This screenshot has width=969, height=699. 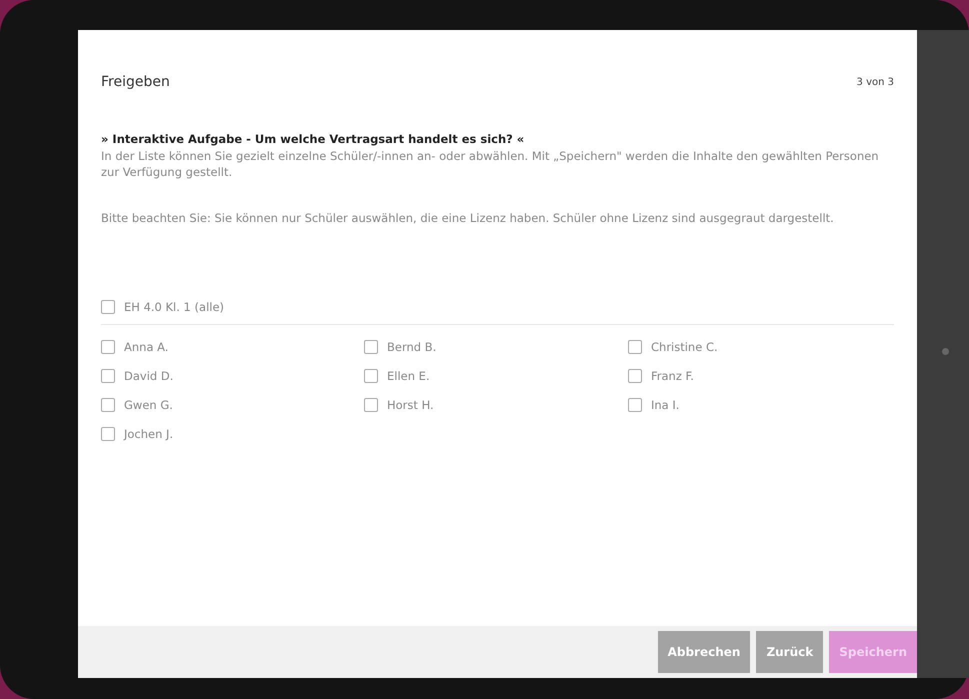 What do you see at coordinates (410, 405) in the screenshot?
I see `checkbox-label: Horst H.` at bounding box center [410, 405].